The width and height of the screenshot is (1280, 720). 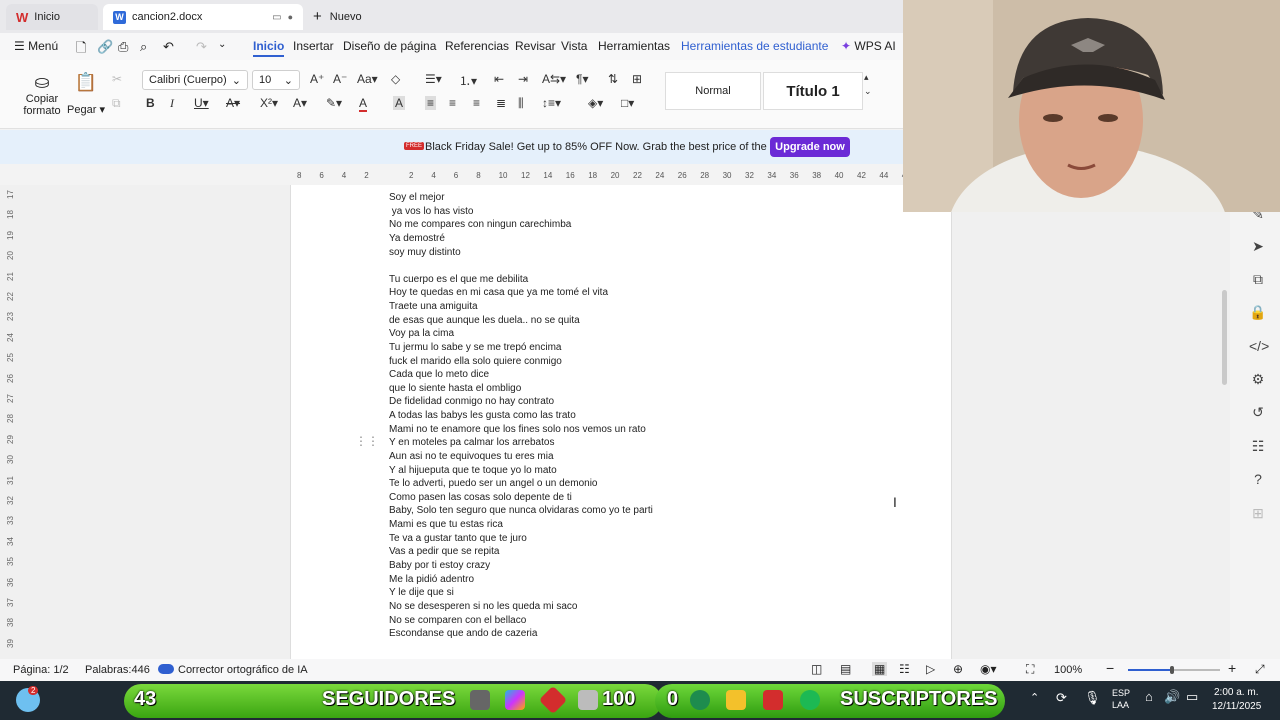 What do you see at coordinates (81, 50) in the screenshot?
I see `new-doc-icon: 🗋` at bounding box center [81, 50].